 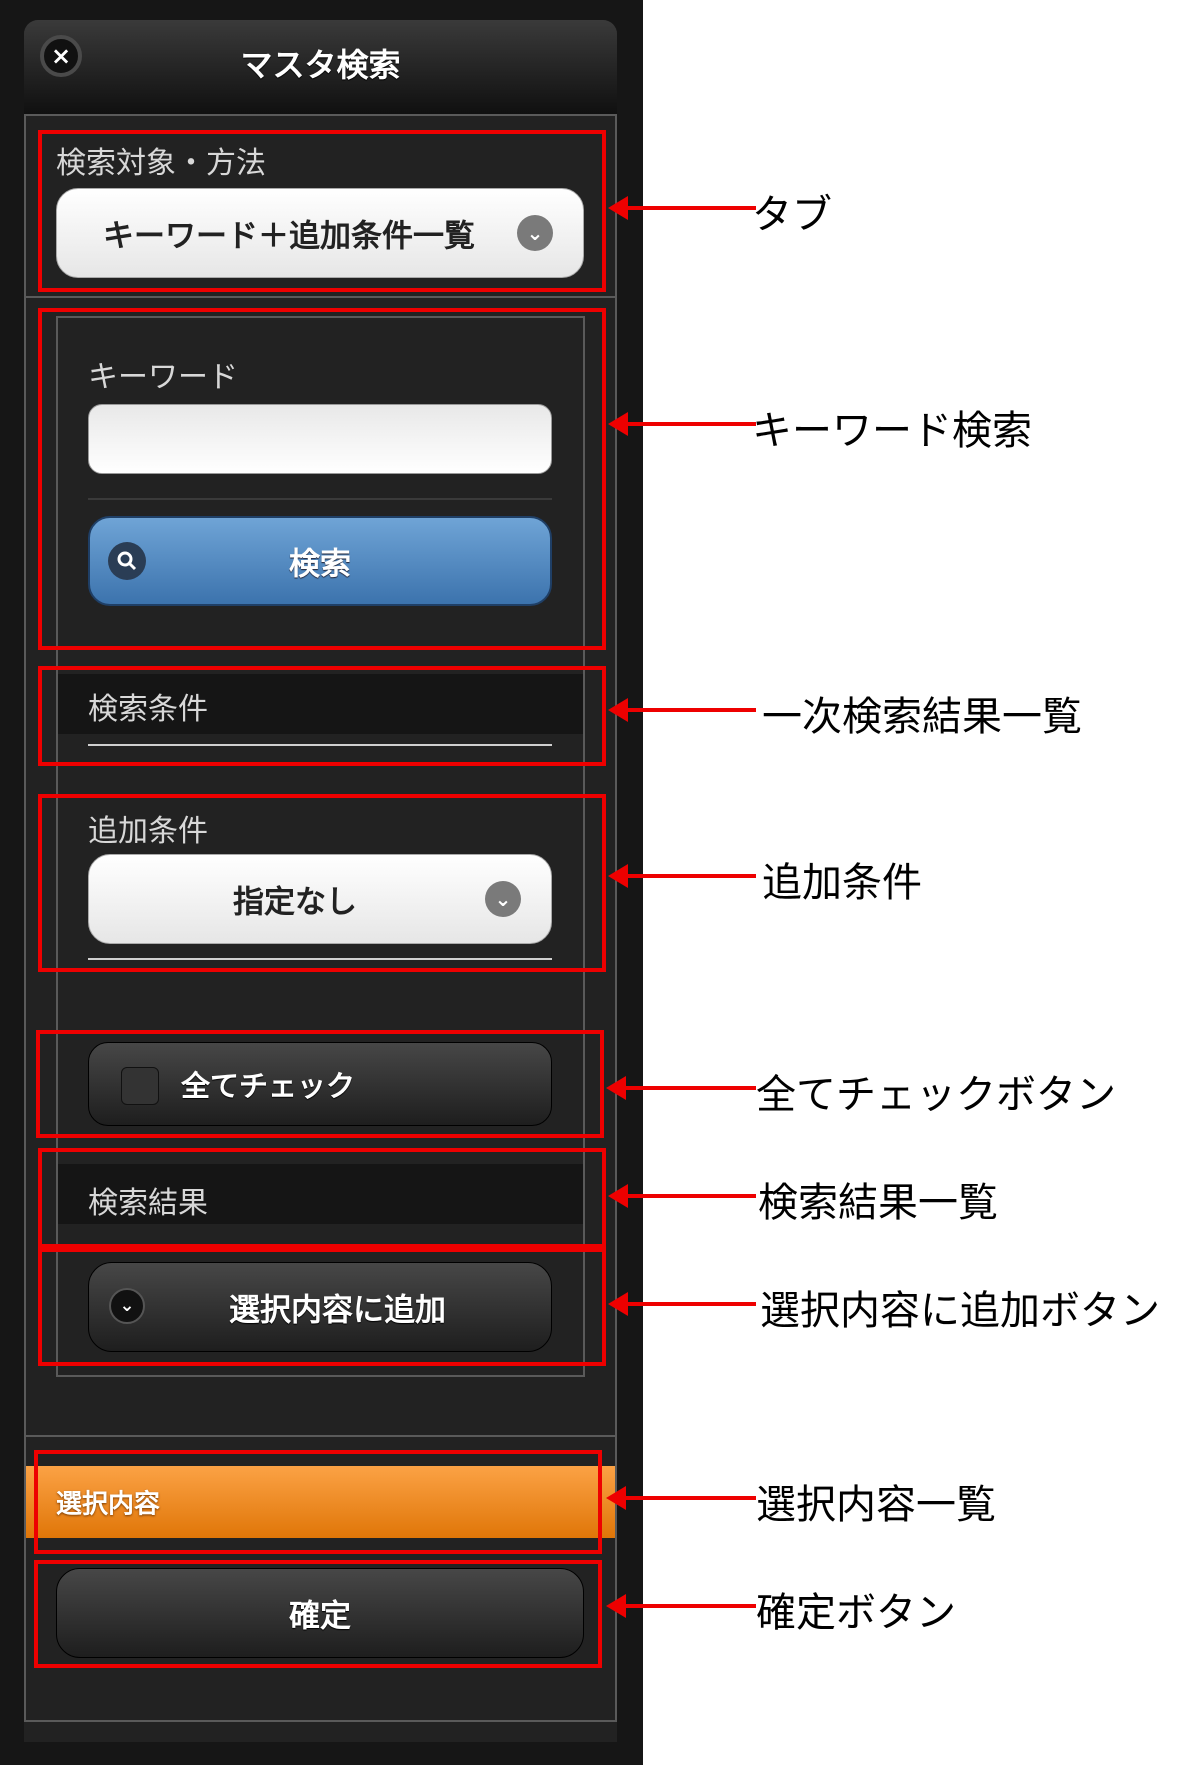 What do you see at coordinates (792, 215) in the screenshot?
I see `annotation-label-tab: タブ` at bounding box center [792, 215].